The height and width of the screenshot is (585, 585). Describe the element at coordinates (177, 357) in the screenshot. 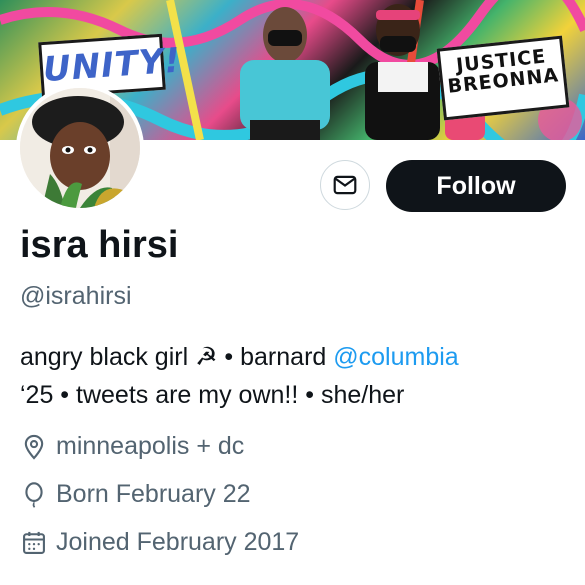

I see `bio-text-part1: angry black girl ☭ • barnard` at that location.